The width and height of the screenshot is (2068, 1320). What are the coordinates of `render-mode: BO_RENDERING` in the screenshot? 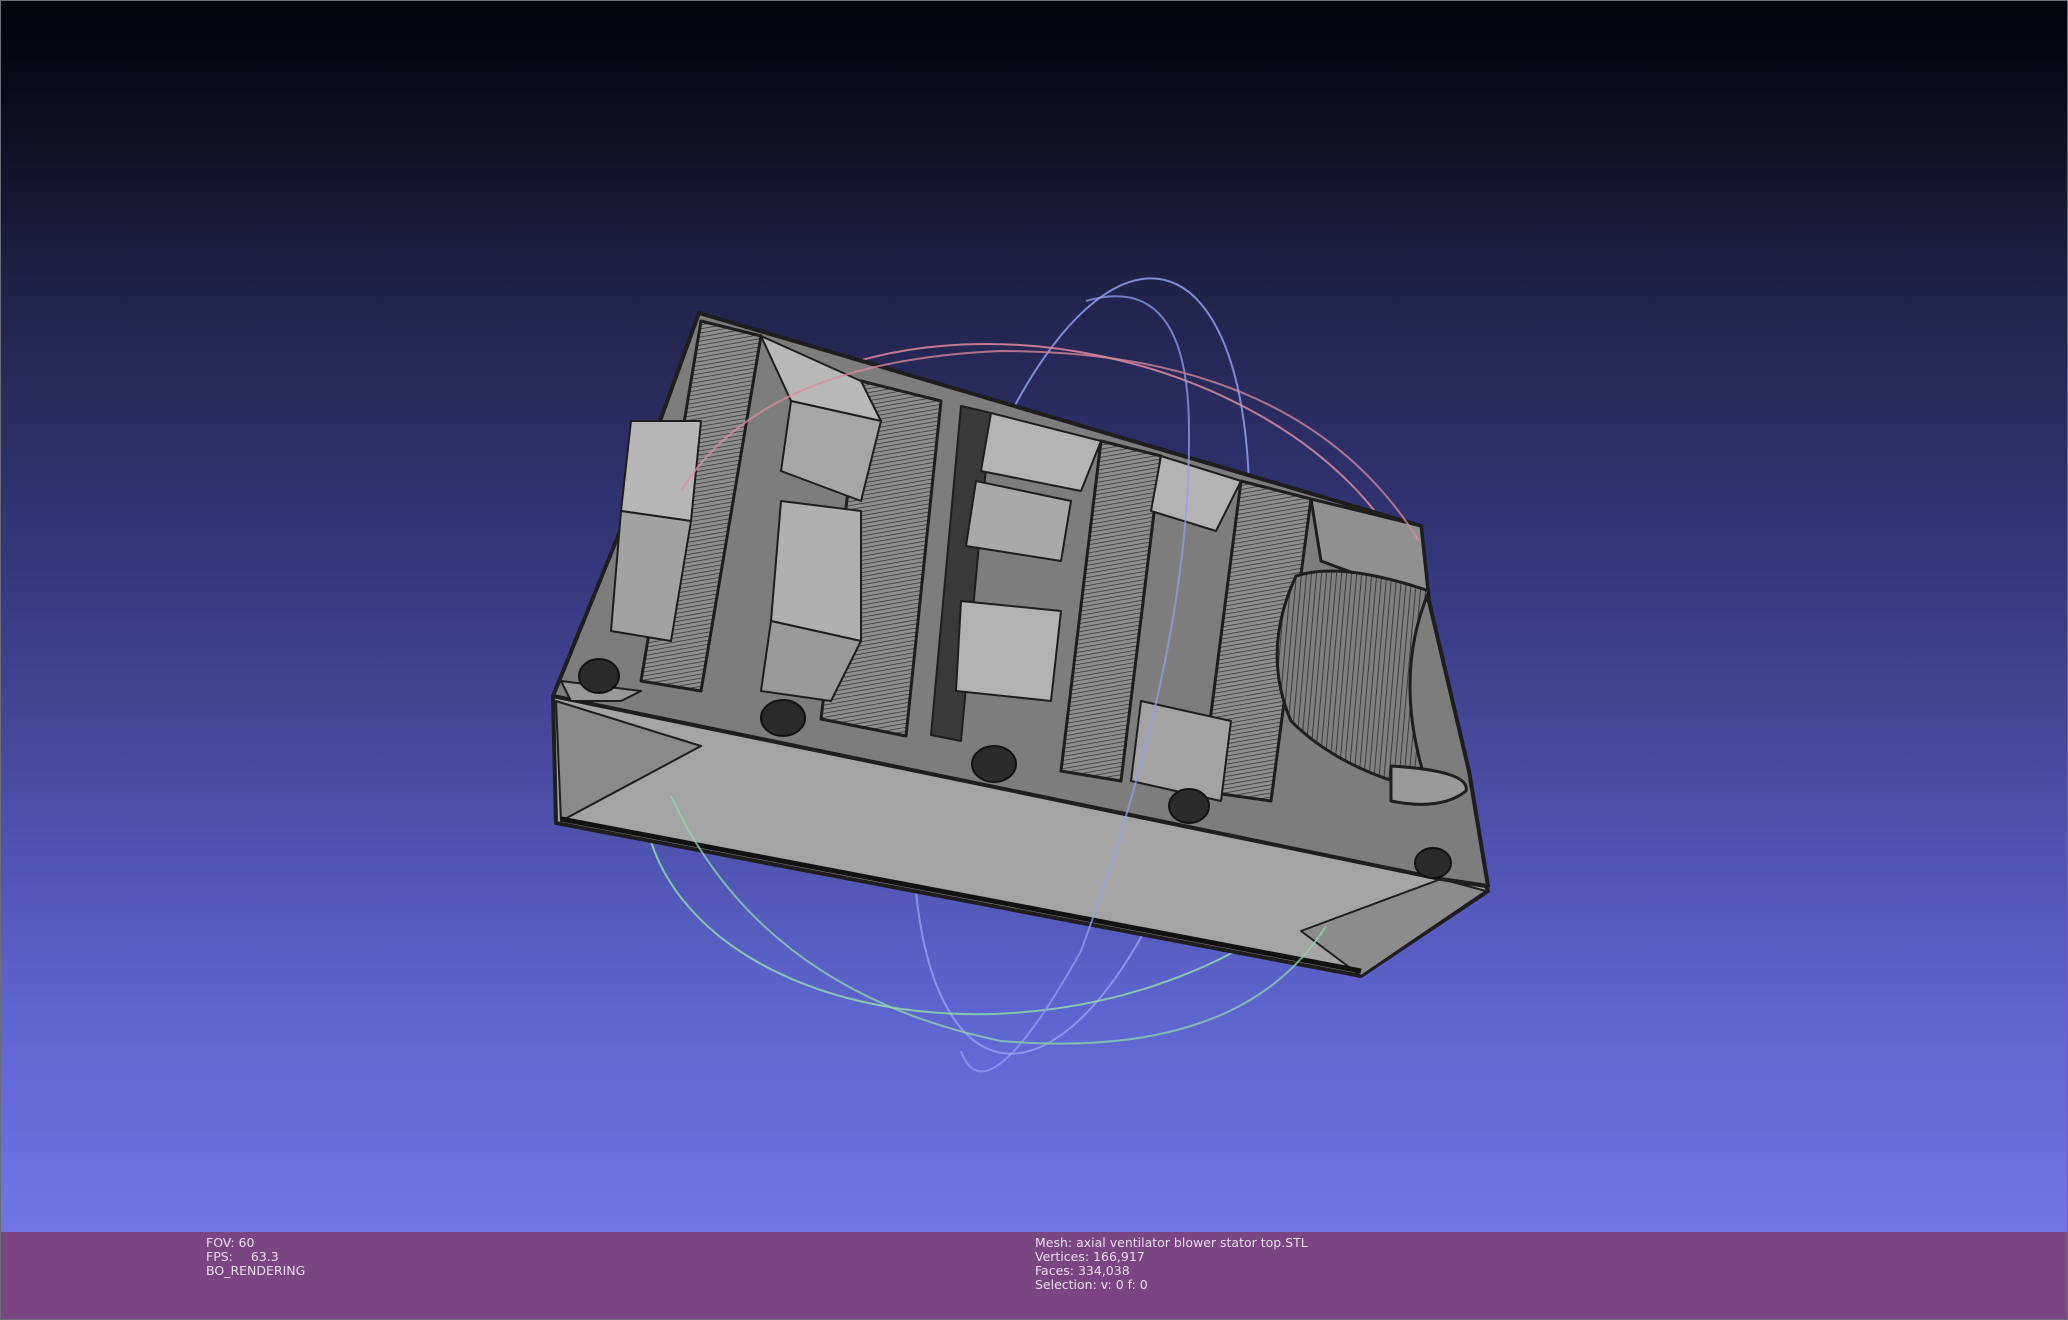 It's located at (256, 1270).